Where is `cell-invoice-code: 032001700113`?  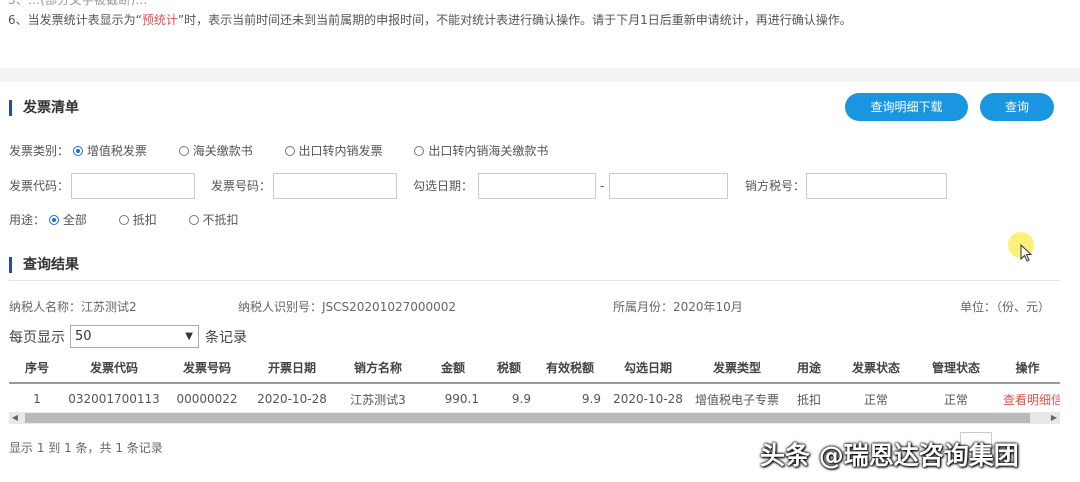
cell-invoice-code: 032001700113 is located at coordinates (114, 399).